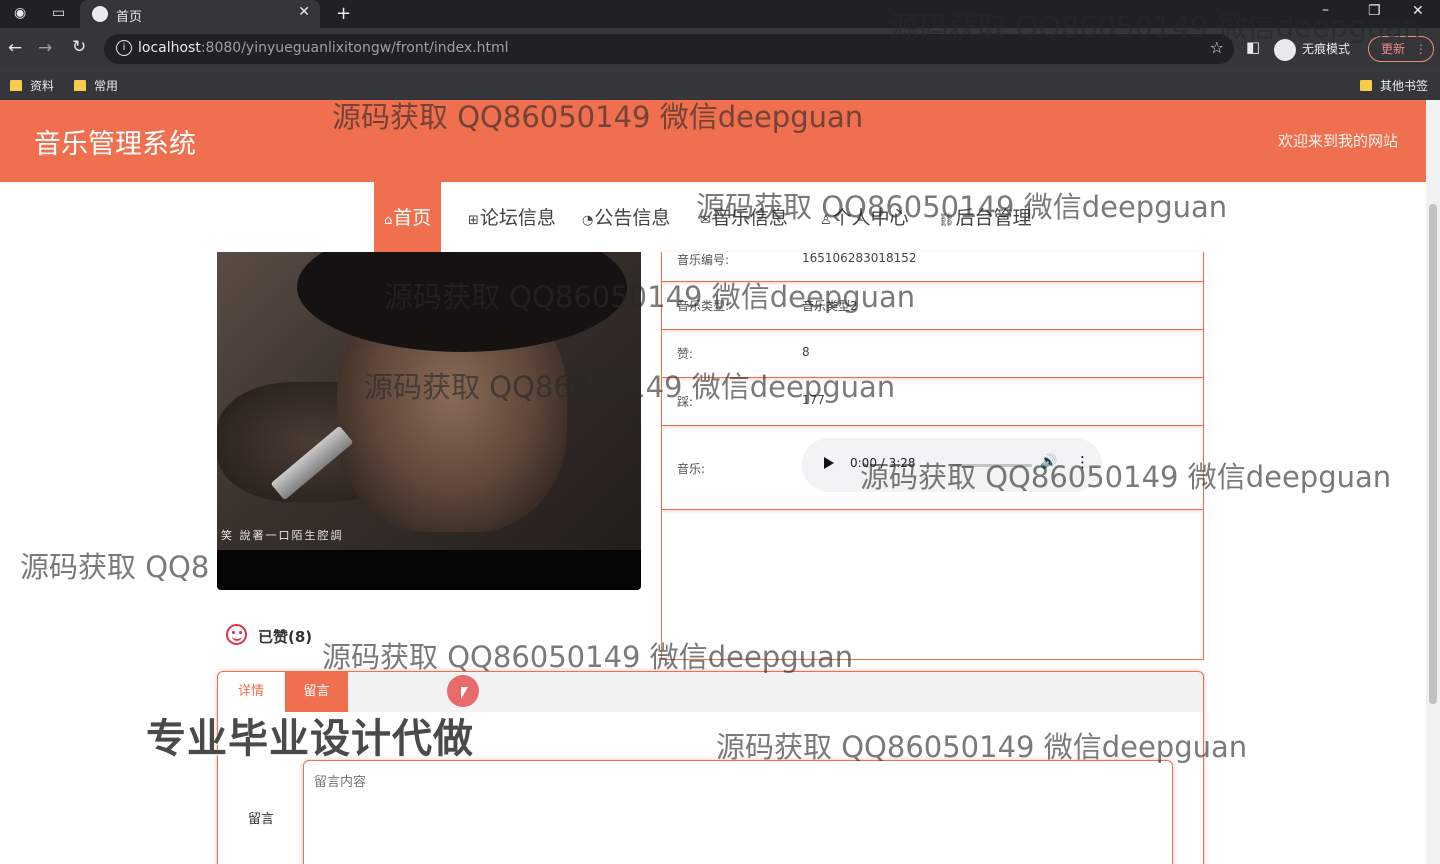 The height and width of the screenshot is (864, 1440). What do you see at coordinates (200, 14) in the screenshot?
I see `browser-tab: 首页 ✕` at bounding box center [200, 14].